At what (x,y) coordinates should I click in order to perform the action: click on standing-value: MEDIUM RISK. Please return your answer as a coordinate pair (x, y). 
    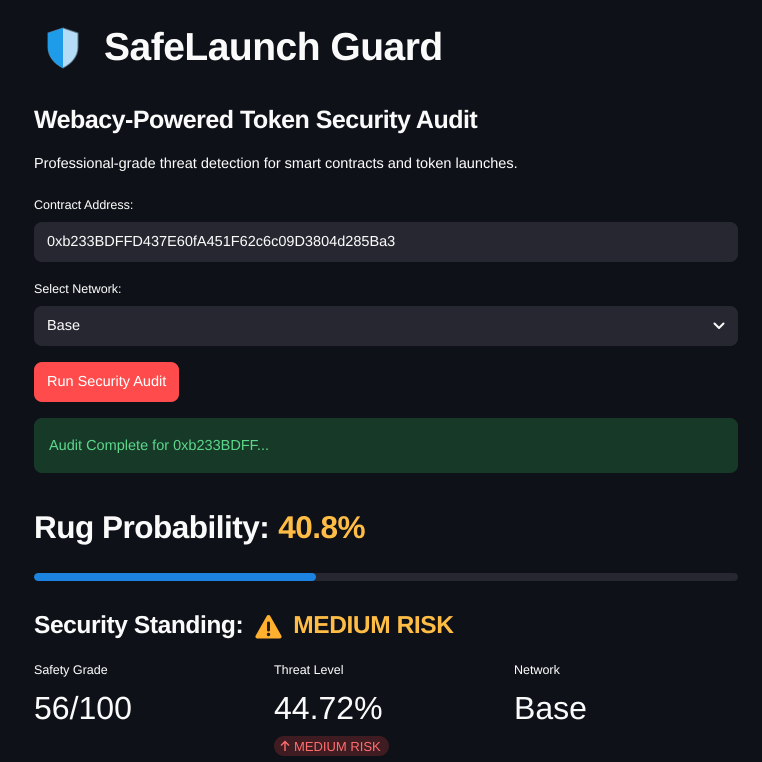
    Looking at the image, I should click on (373, 626).